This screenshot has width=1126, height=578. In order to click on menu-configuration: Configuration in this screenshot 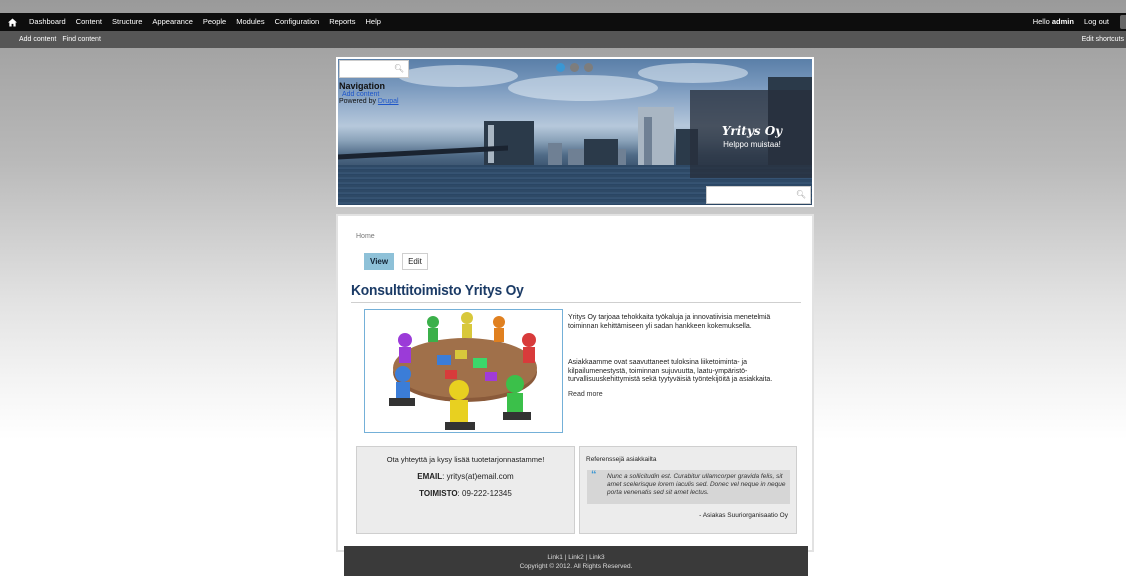, I will do `click(297, 22)`.